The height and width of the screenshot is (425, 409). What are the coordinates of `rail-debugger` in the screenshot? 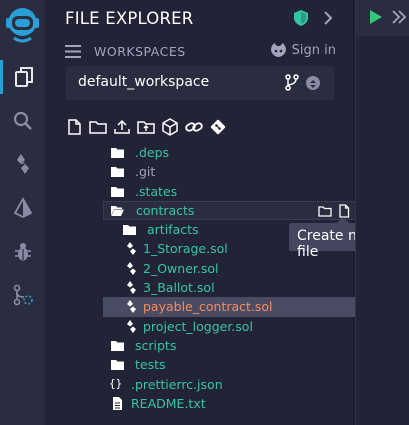 It's located at (22, 252).